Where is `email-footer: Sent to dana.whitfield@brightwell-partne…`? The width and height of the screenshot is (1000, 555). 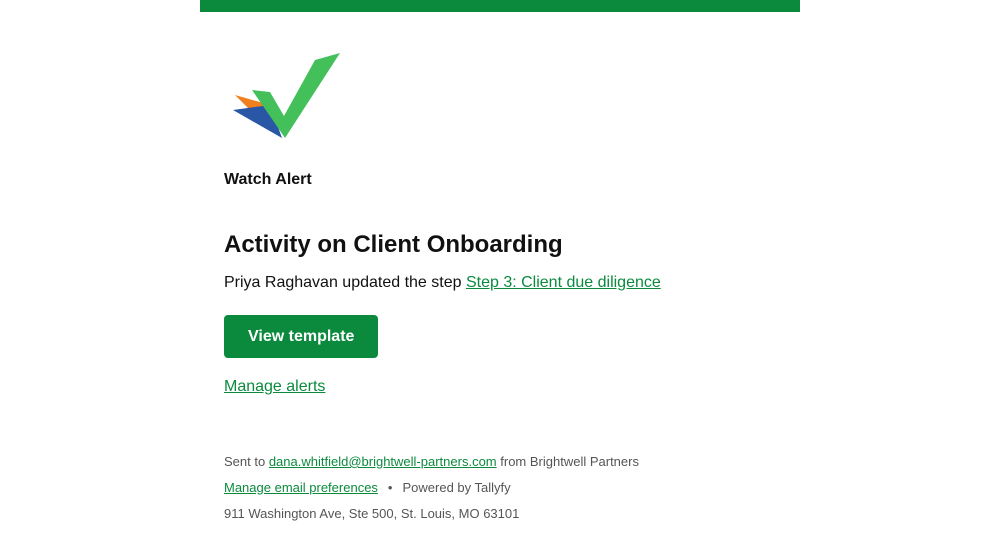 email-footer: Sent to dana.whitfield@brightwell-partne… is located at coordinates (504, 493).